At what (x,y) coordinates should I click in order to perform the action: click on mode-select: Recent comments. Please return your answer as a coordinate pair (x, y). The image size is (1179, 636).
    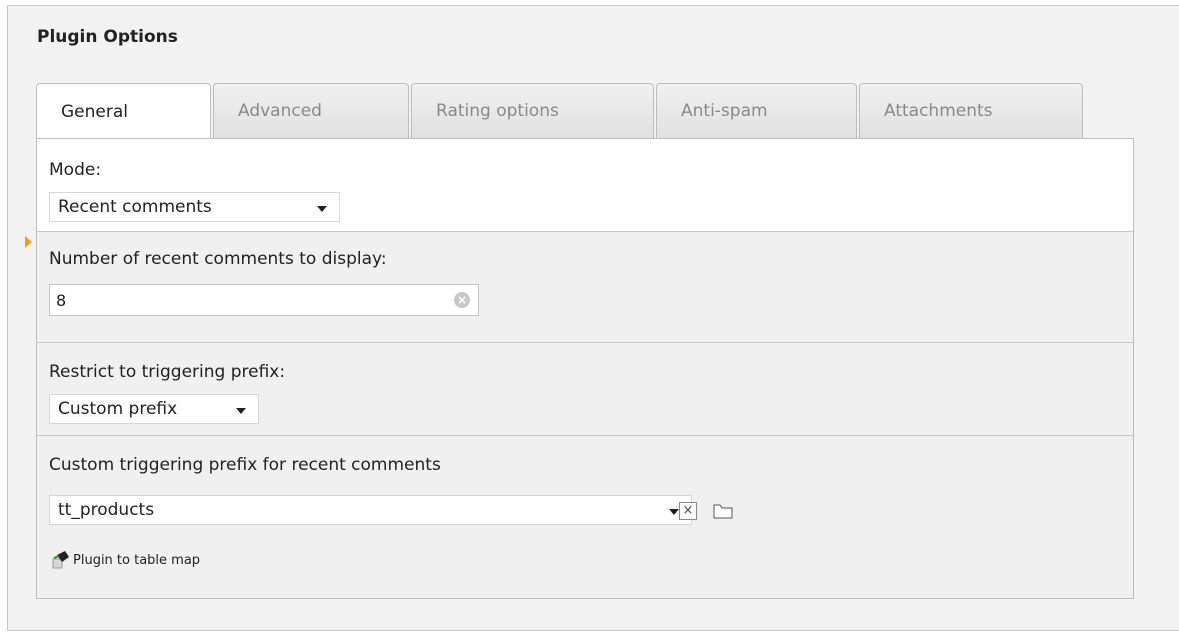
    Looking at the image, I should click on (194, 207).